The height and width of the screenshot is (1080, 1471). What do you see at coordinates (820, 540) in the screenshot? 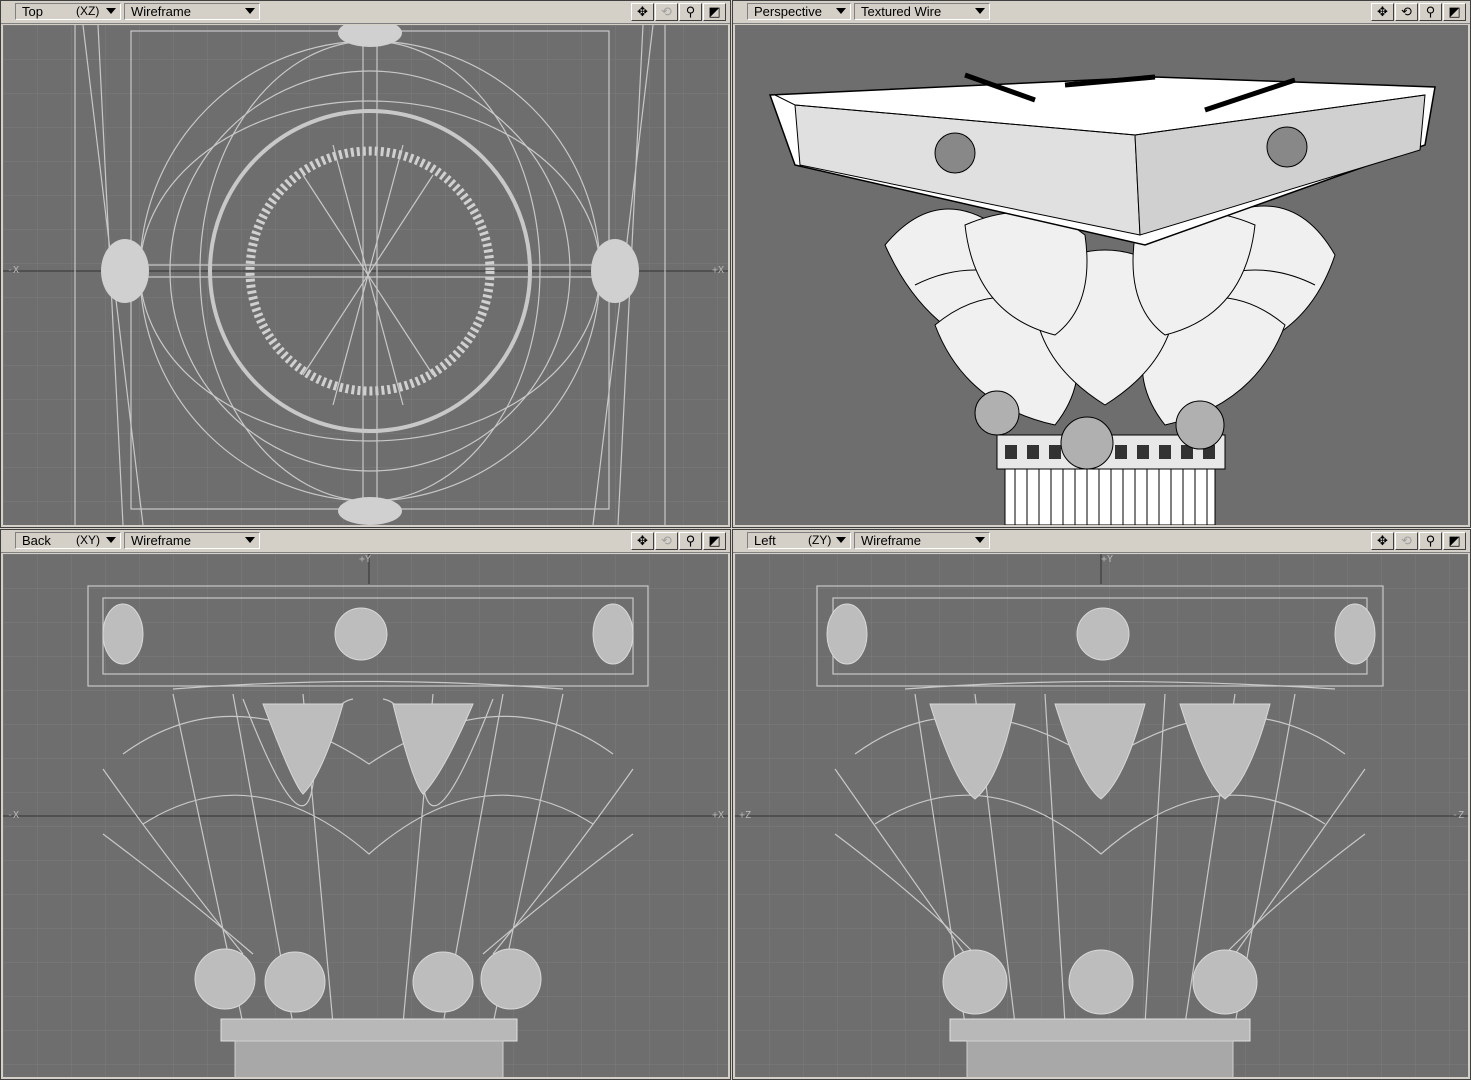
I see `view-axes-label: (ZY)` at bounding box center [820, 540].